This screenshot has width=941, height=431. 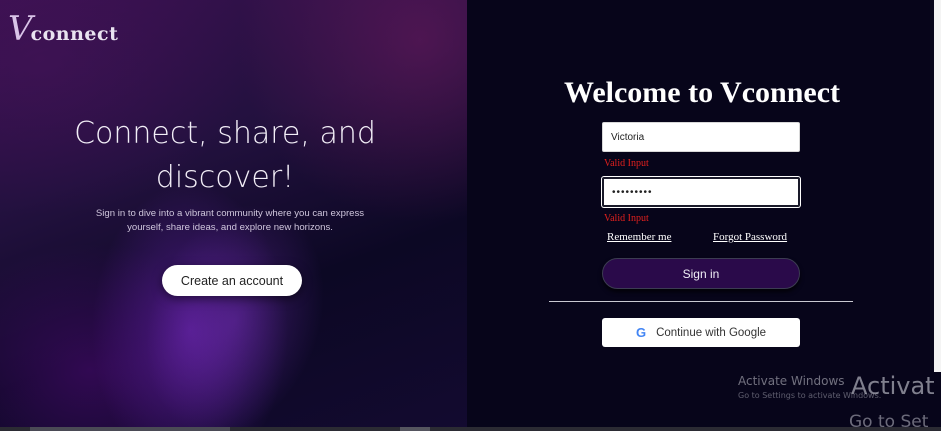 What do you see at coordinates (791, 381) in the screenshot?
I see `activate-windows-title: Activate Windows` at bounding box center [791, 381].